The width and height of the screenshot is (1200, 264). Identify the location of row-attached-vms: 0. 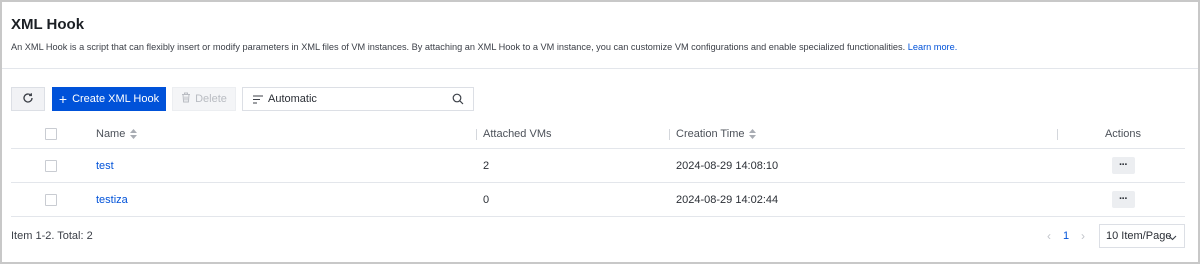
(486, 199).